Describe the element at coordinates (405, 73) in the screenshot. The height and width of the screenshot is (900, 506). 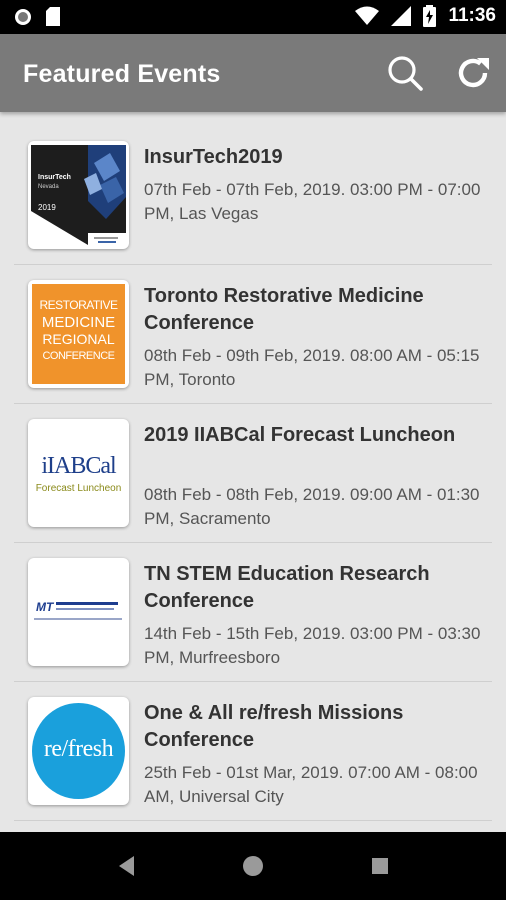
I see `search-icon` at that location.